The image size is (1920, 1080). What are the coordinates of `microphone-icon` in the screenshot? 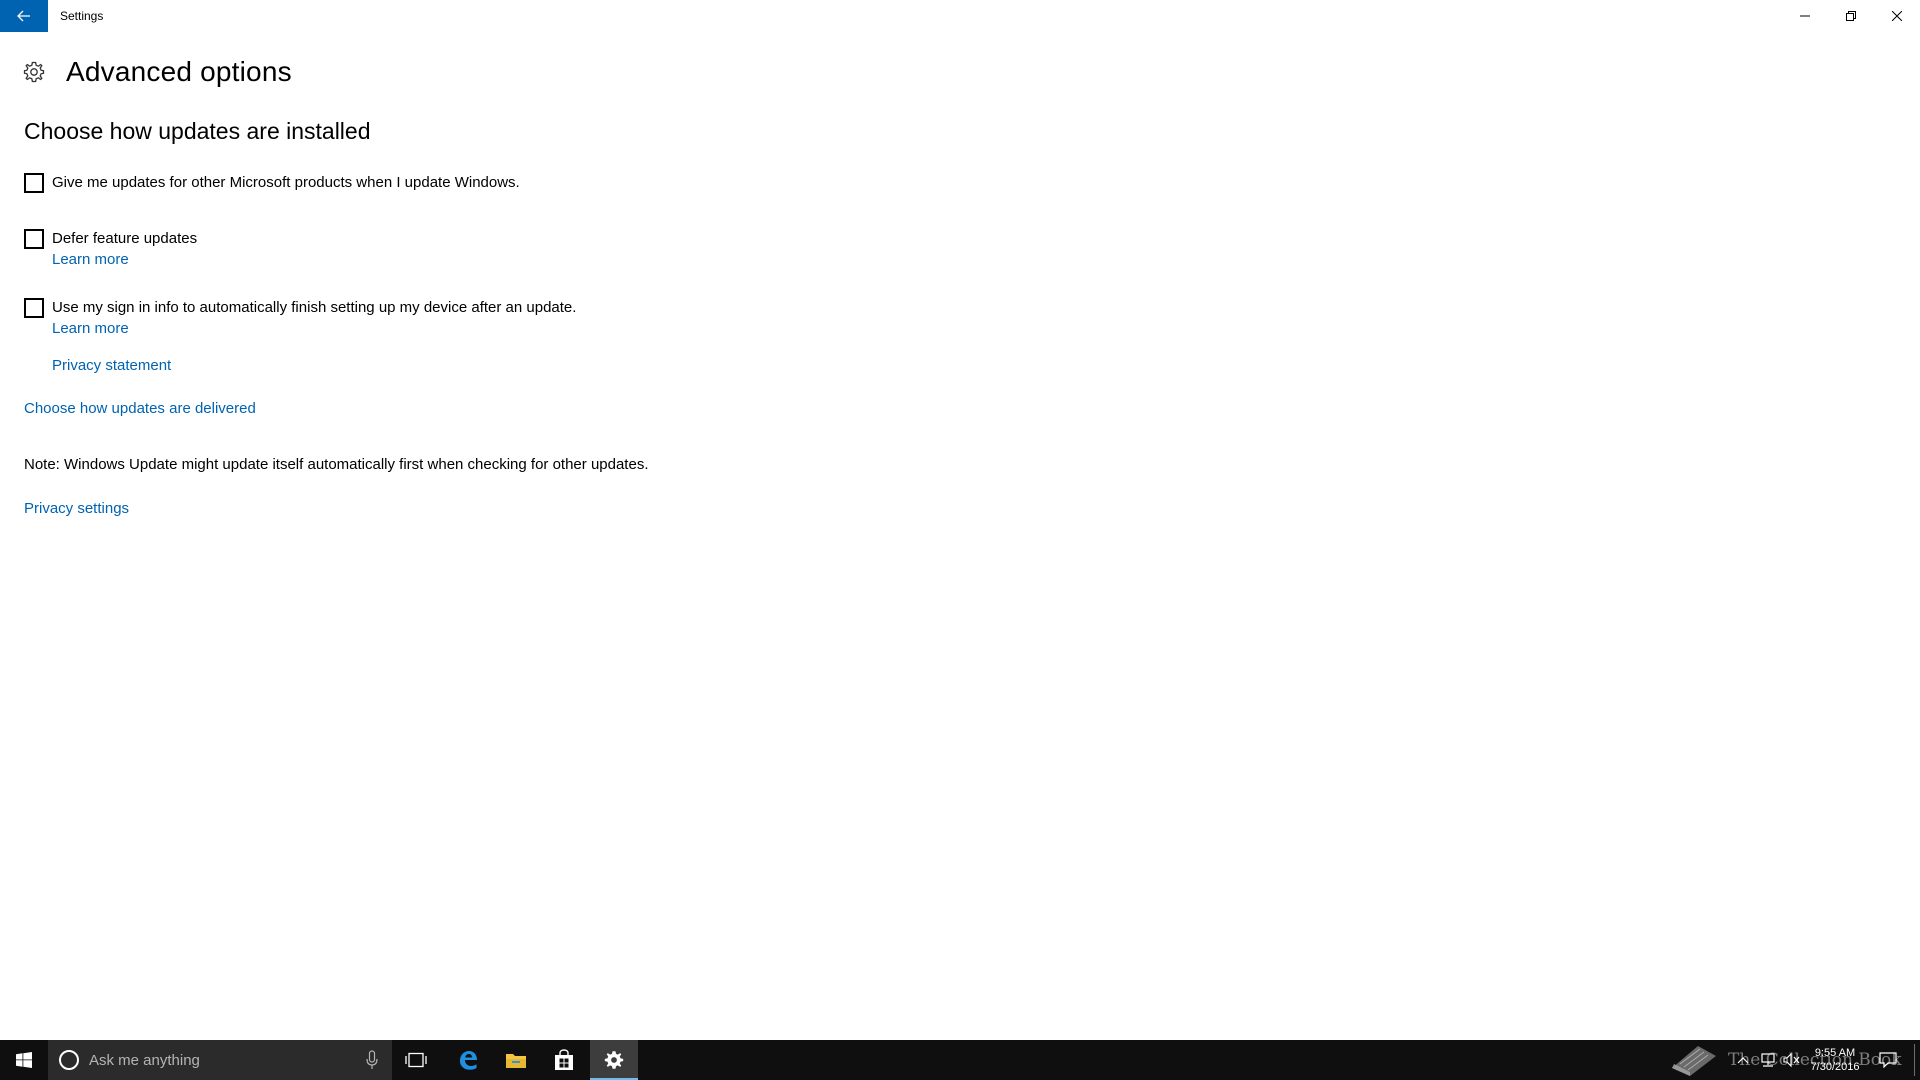 It's located at (372, 1060).